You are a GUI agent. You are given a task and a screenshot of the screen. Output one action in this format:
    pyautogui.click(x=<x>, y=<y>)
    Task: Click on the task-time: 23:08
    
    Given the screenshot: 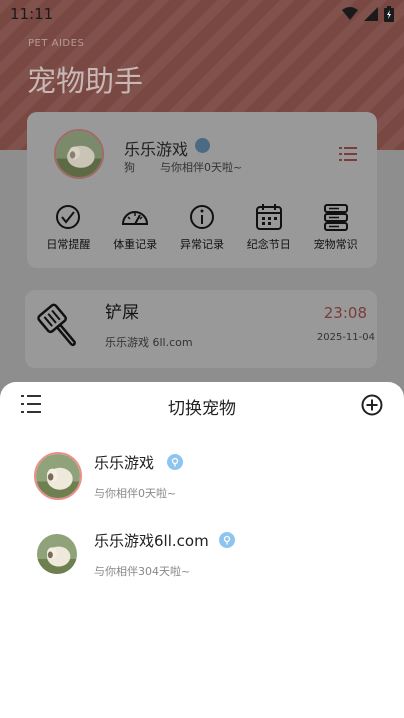 What is the action you would take?
    pyautogui.click(x=345, y=313)
    